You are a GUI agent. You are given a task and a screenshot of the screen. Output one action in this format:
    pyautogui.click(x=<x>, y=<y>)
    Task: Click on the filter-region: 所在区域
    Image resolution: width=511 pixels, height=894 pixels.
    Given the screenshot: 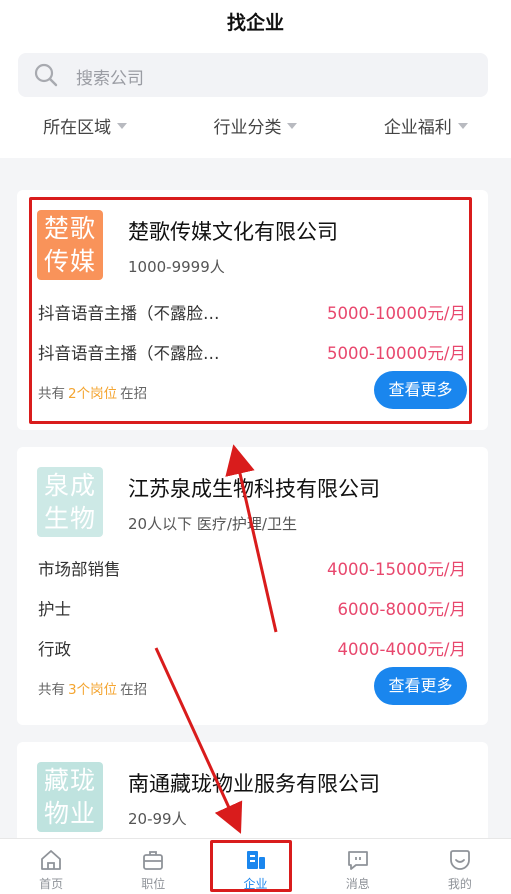 What is the action you would take?
    pyautogui.click(x=85, y=128)
    